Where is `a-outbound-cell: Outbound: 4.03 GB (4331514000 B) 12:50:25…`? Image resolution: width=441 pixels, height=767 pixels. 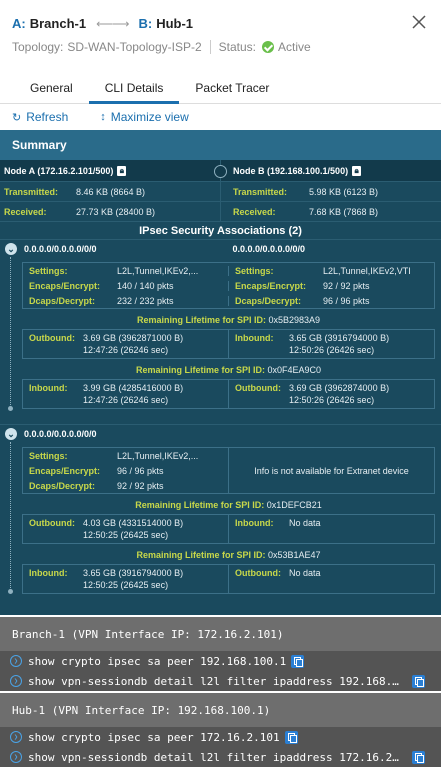
a-outbound-cell: Outbound: 4.03 GB (4331514000 B) 12:50:25… is located at coordinates (126, 529).